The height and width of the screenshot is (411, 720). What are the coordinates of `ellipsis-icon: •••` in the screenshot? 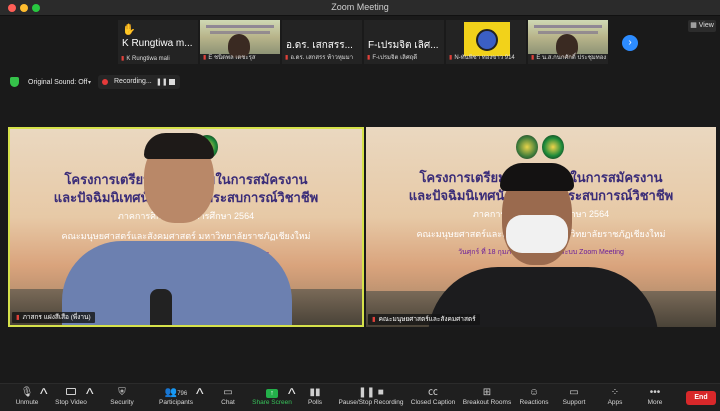 It's located at (655, 392).